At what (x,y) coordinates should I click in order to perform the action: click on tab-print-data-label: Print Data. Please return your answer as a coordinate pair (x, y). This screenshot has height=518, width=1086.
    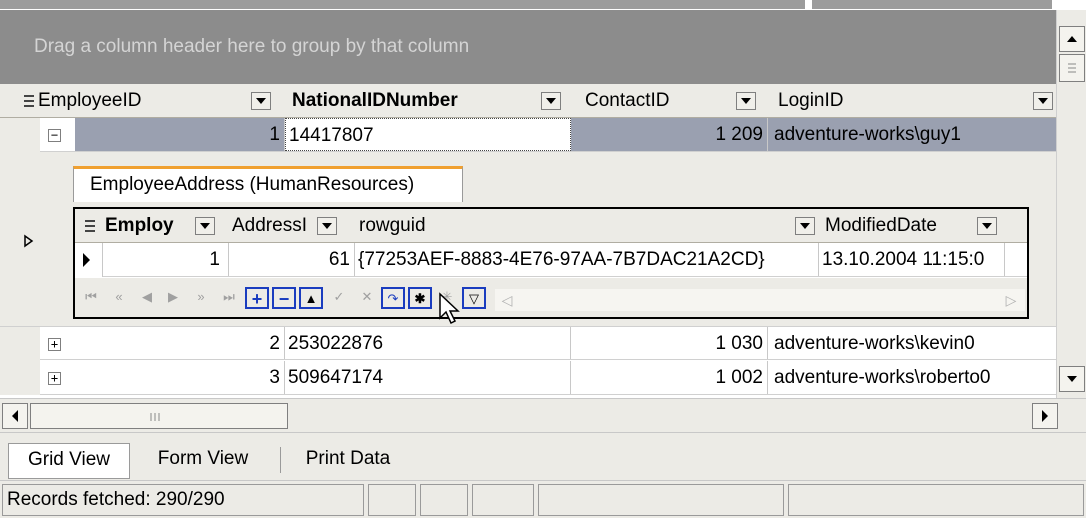
    Looking at the image, I should click on (348, 458).